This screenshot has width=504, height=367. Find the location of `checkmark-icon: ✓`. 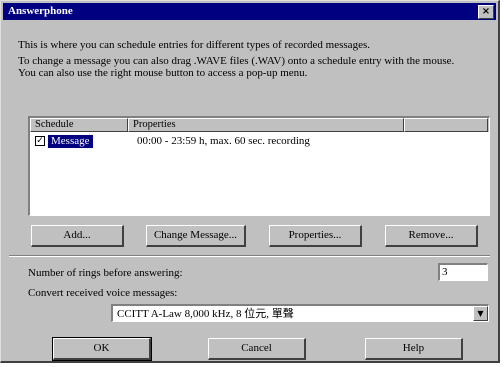

checkmark-icon: ✓ is located at coordinates (40, 141).